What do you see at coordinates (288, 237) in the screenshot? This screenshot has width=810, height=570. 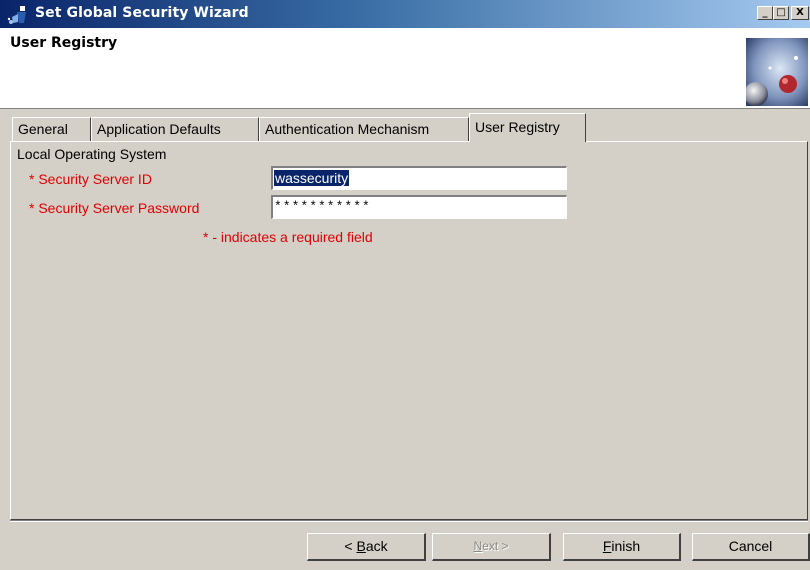 I see `required-field-note: * - indicates a required field` at bounding box center [288, 237].